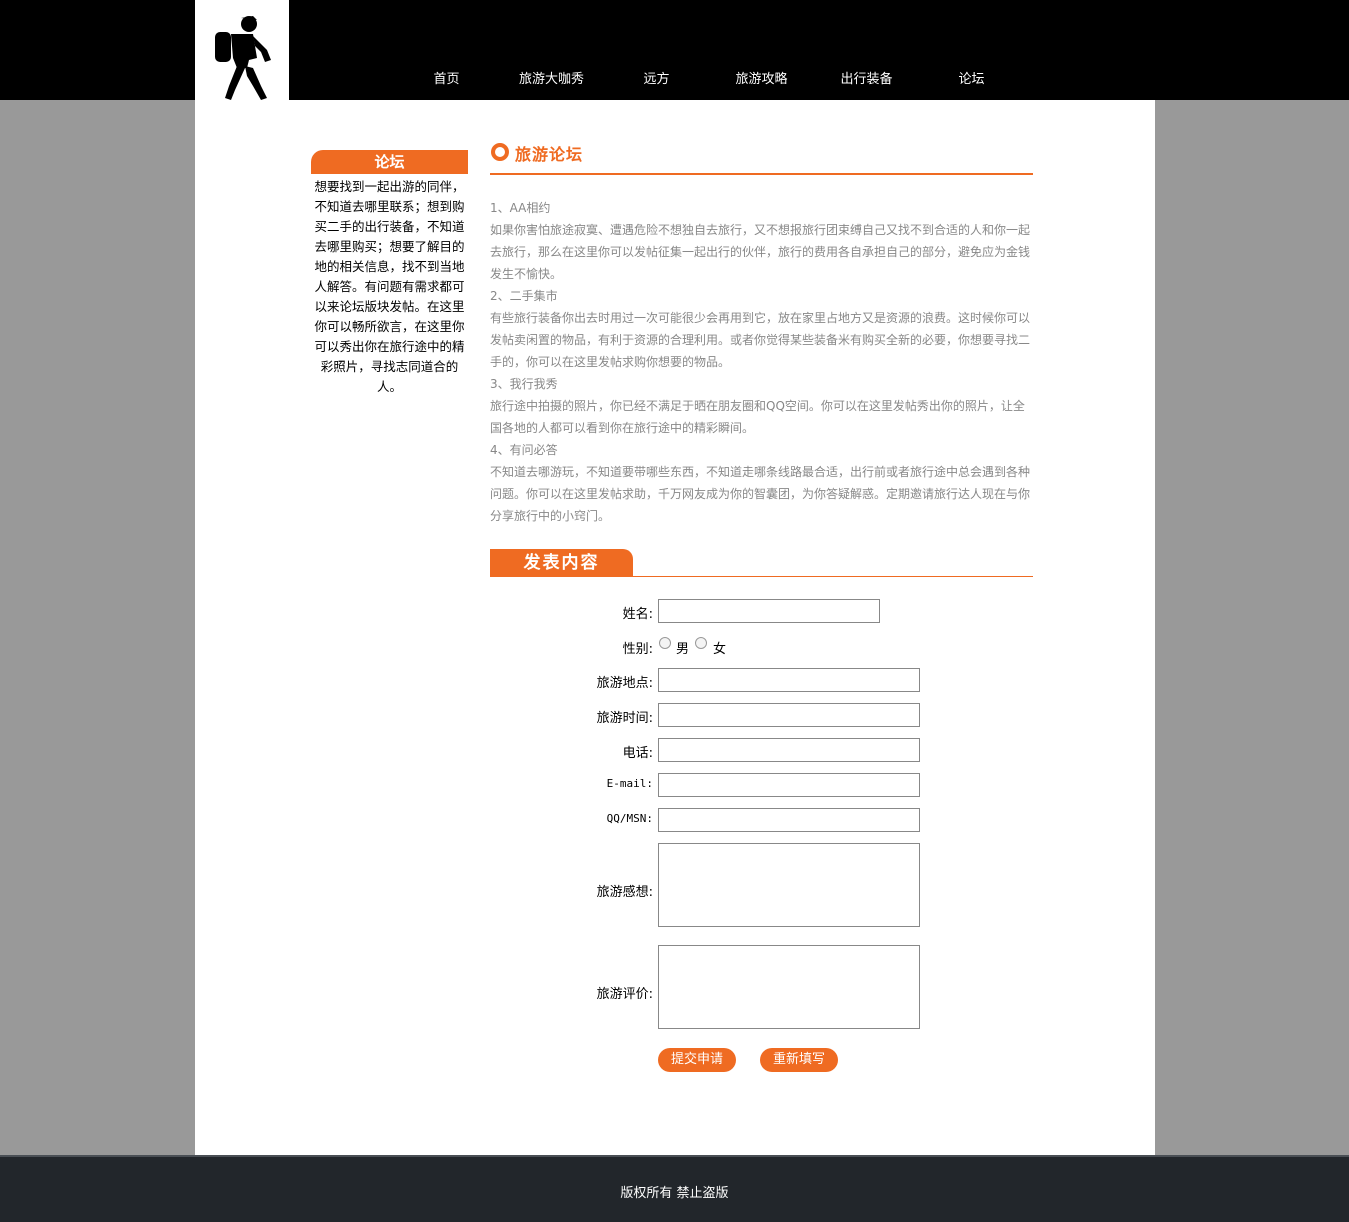 The image size is (1349, 1222). Describe the element at coordinates (524, 450) in the screenshot. I see `intro-heading: 4、有问必答` at that location.